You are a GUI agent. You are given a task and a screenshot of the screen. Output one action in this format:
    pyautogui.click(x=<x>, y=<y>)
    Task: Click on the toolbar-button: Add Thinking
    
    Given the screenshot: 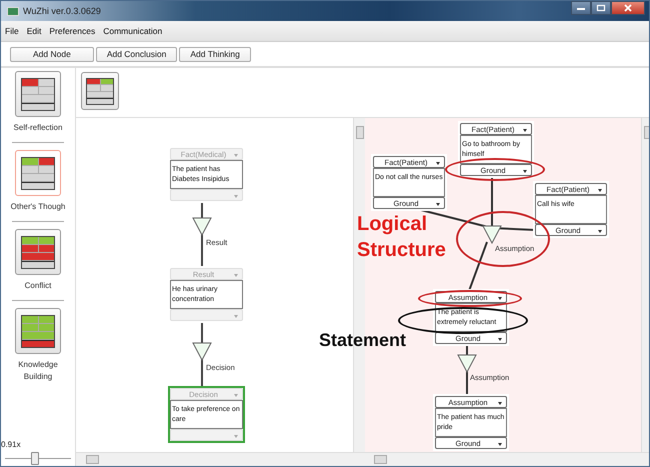 What is the action you would take?
    pyautogui.click(x=215, y=54)
    